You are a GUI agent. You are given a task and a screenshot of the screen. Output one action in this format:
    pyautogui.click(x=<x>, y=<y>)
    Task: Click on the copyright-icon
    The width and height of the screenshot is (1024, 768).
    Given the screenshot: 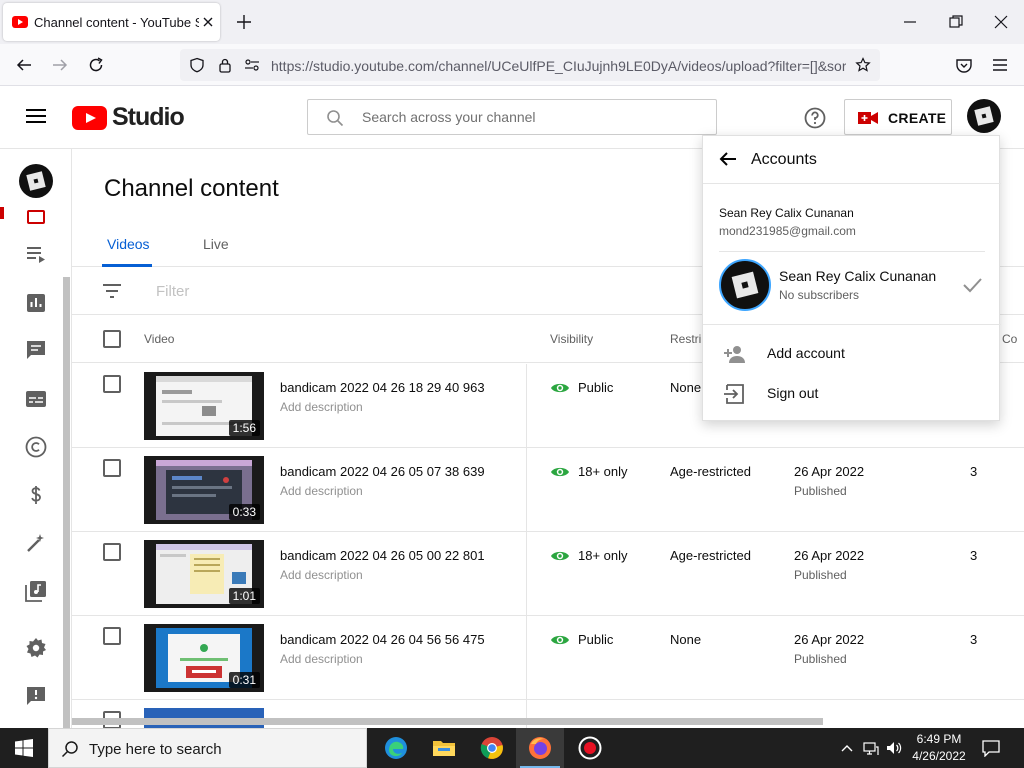 What is the action you would take?
    pyautogui.click(x=36, y=447)
    